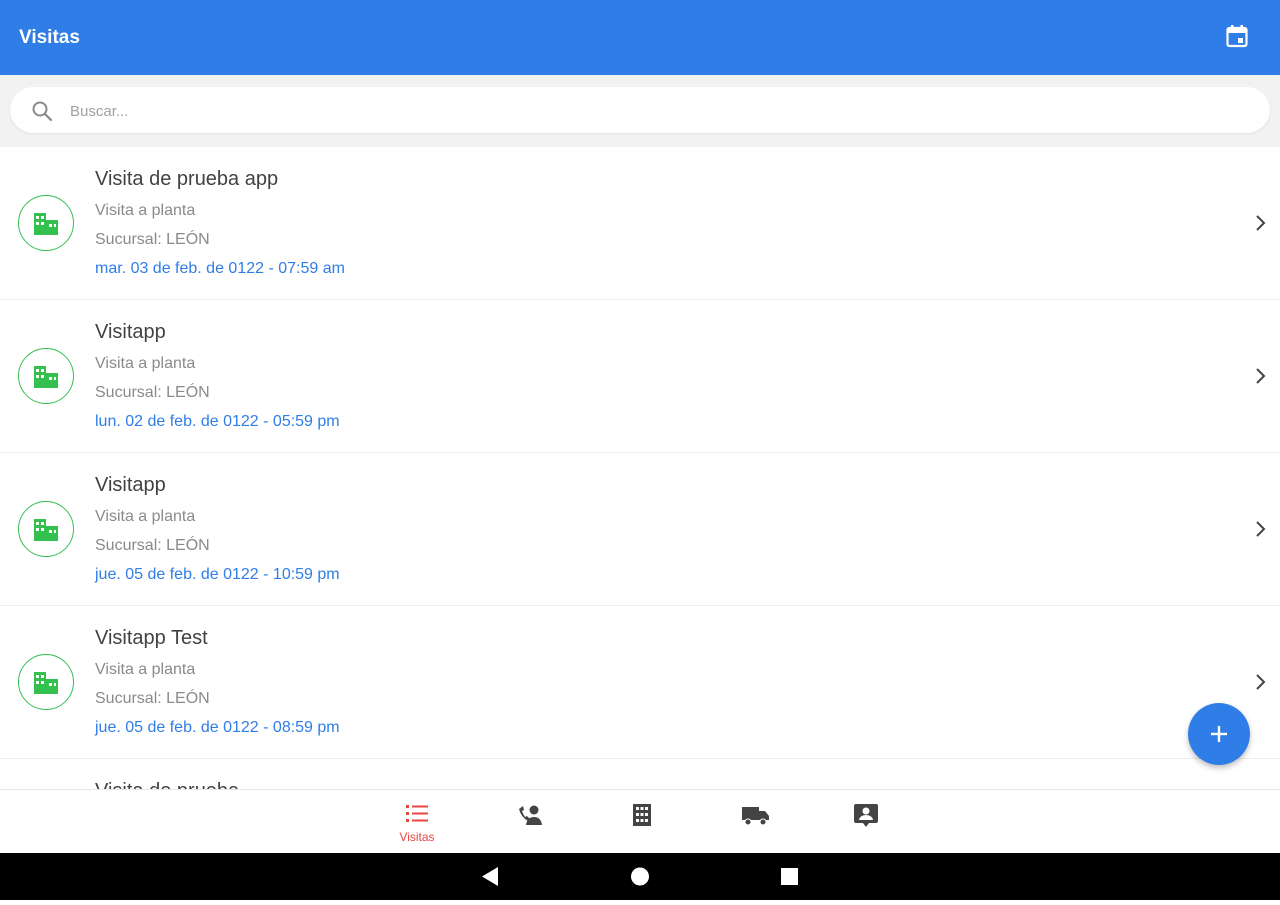 This screenshot has height=905, width=1280. Describe the element at coordinates (417, 813) in the screenshot. I see `list-icon` at that location.